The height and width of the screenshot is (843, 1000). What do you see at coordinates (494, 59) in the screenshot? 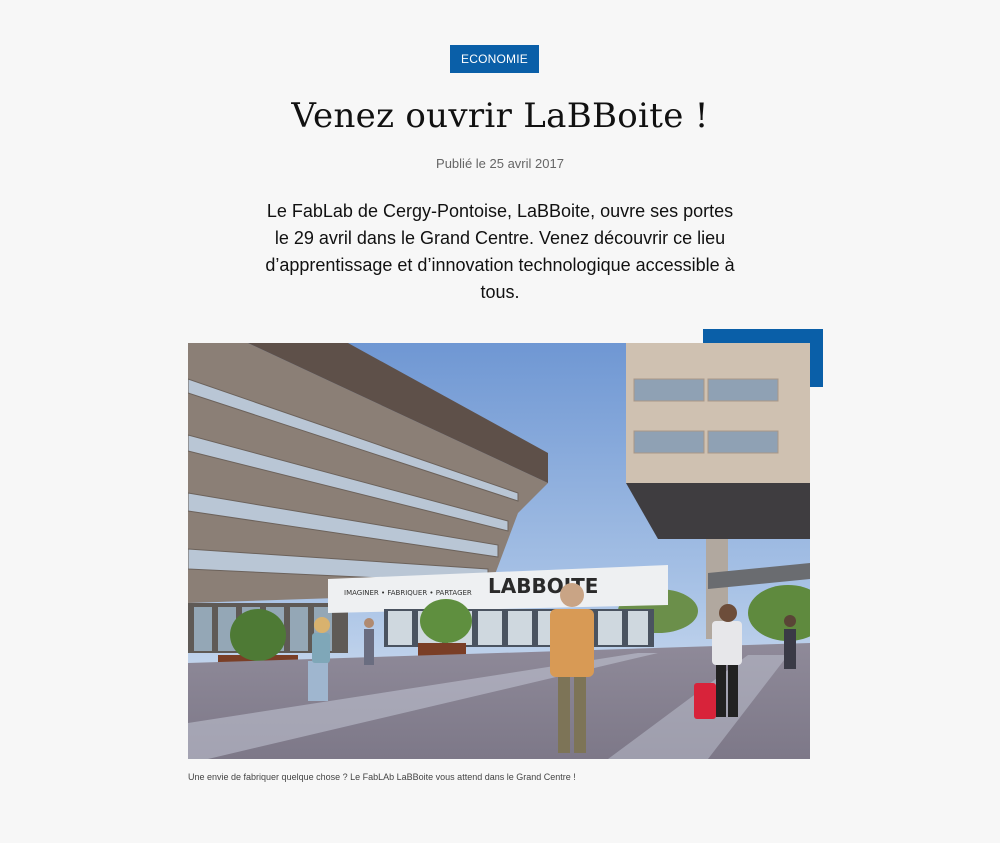
I see `category-badge: ECONOMIE` at bounding box center [494, 59].